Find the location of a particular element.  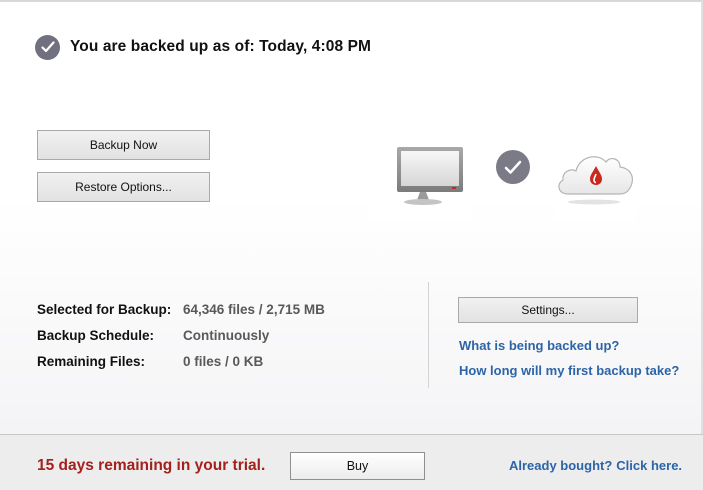

buy-button: Buy is located at coordinates (357, 466).